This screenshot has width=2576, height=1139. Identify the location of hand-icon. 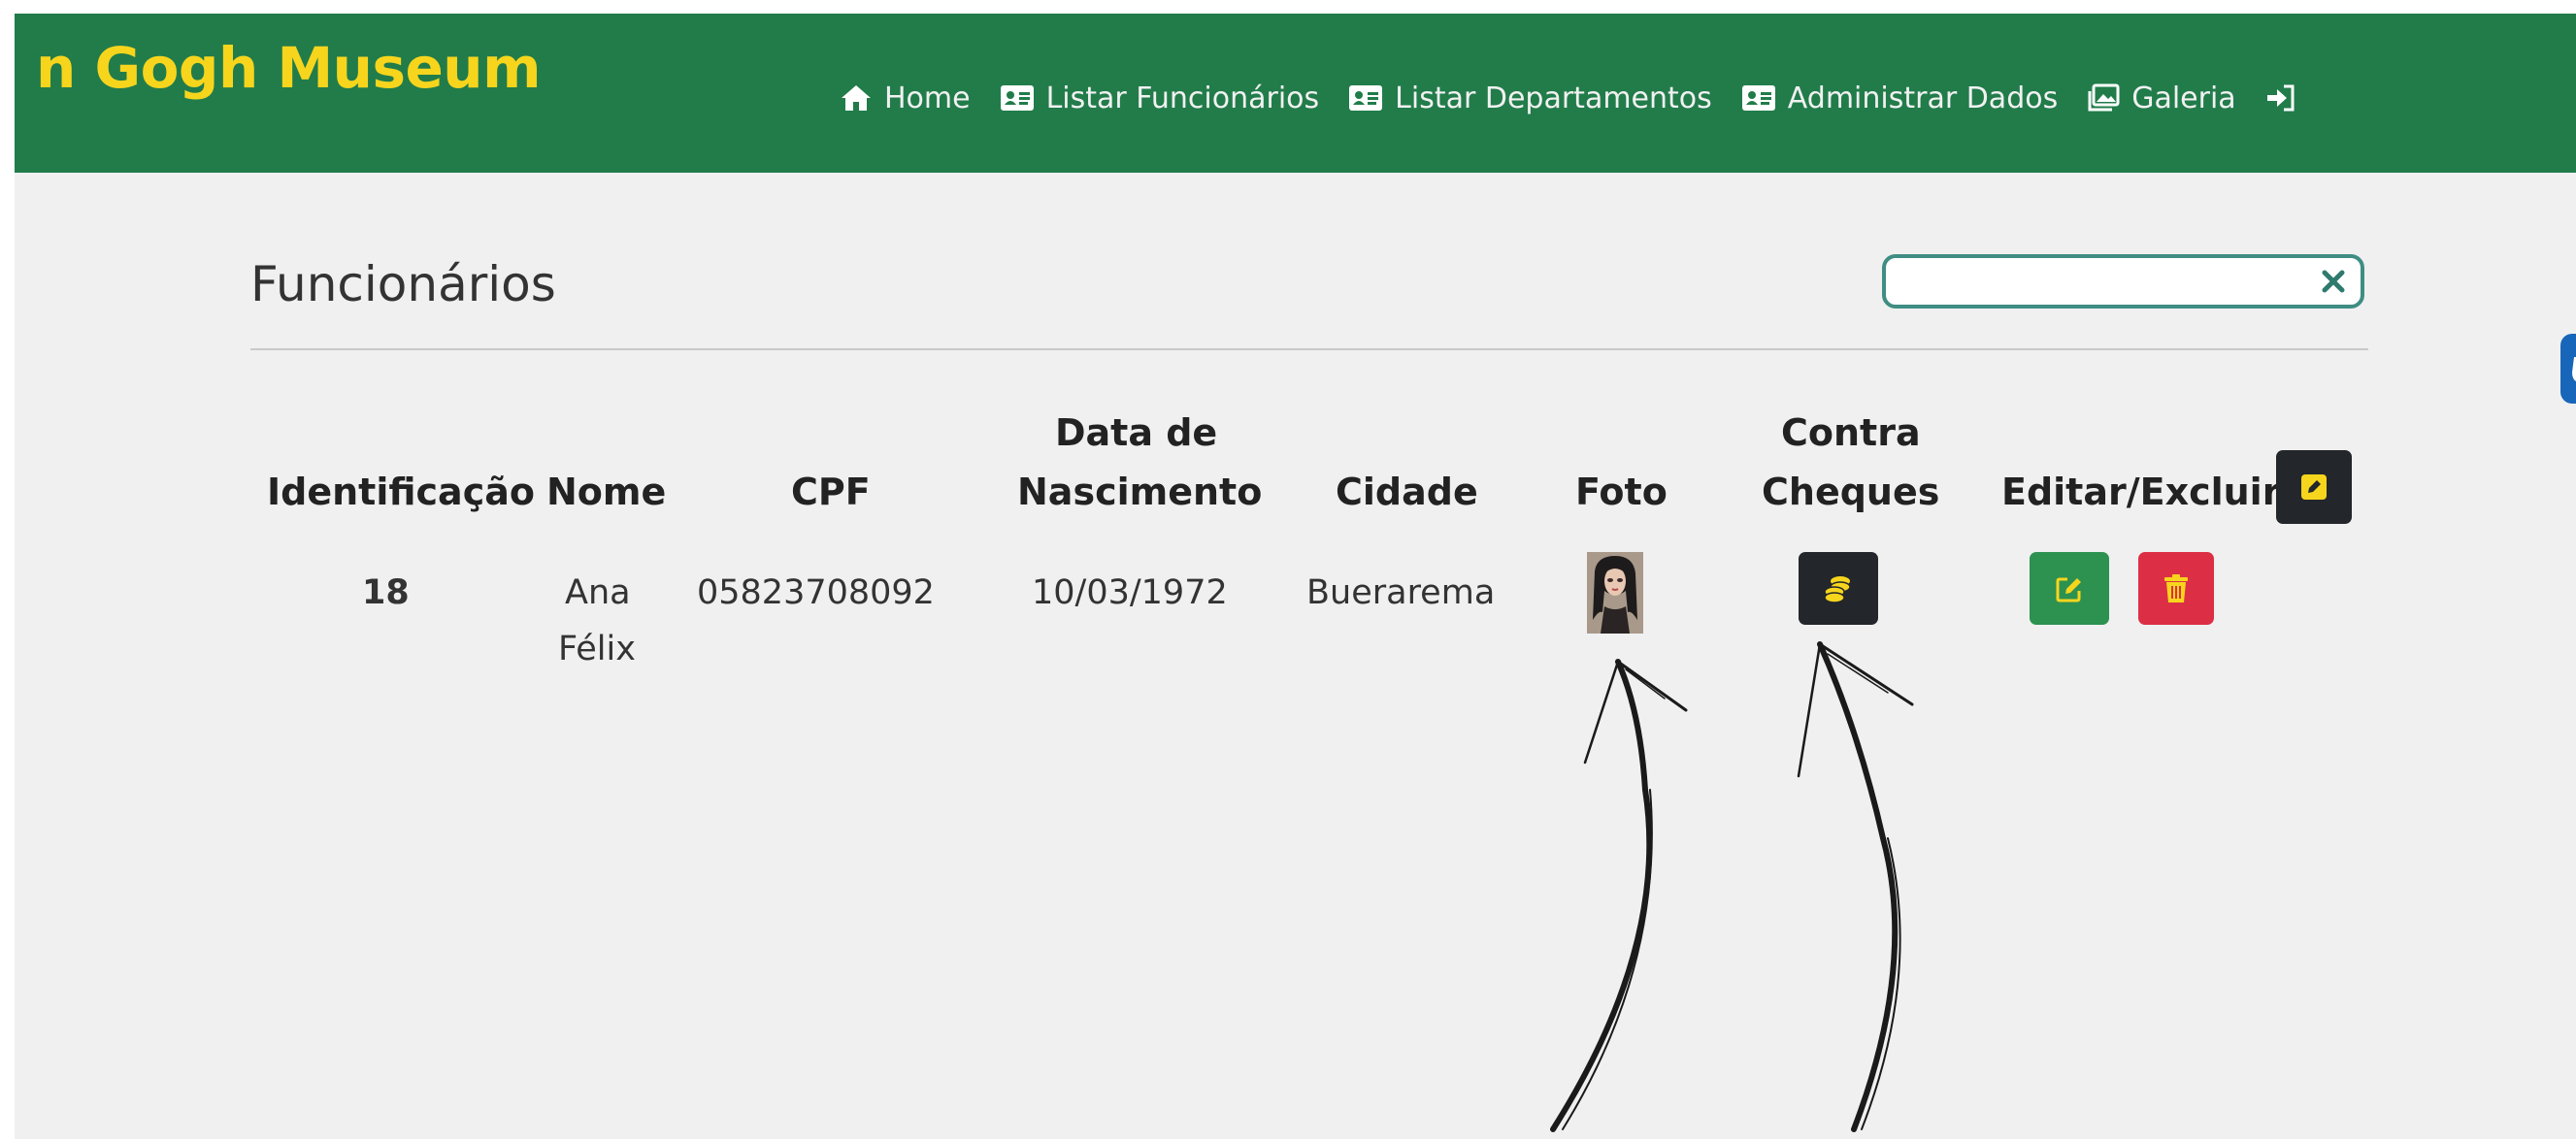
(2574, 369).